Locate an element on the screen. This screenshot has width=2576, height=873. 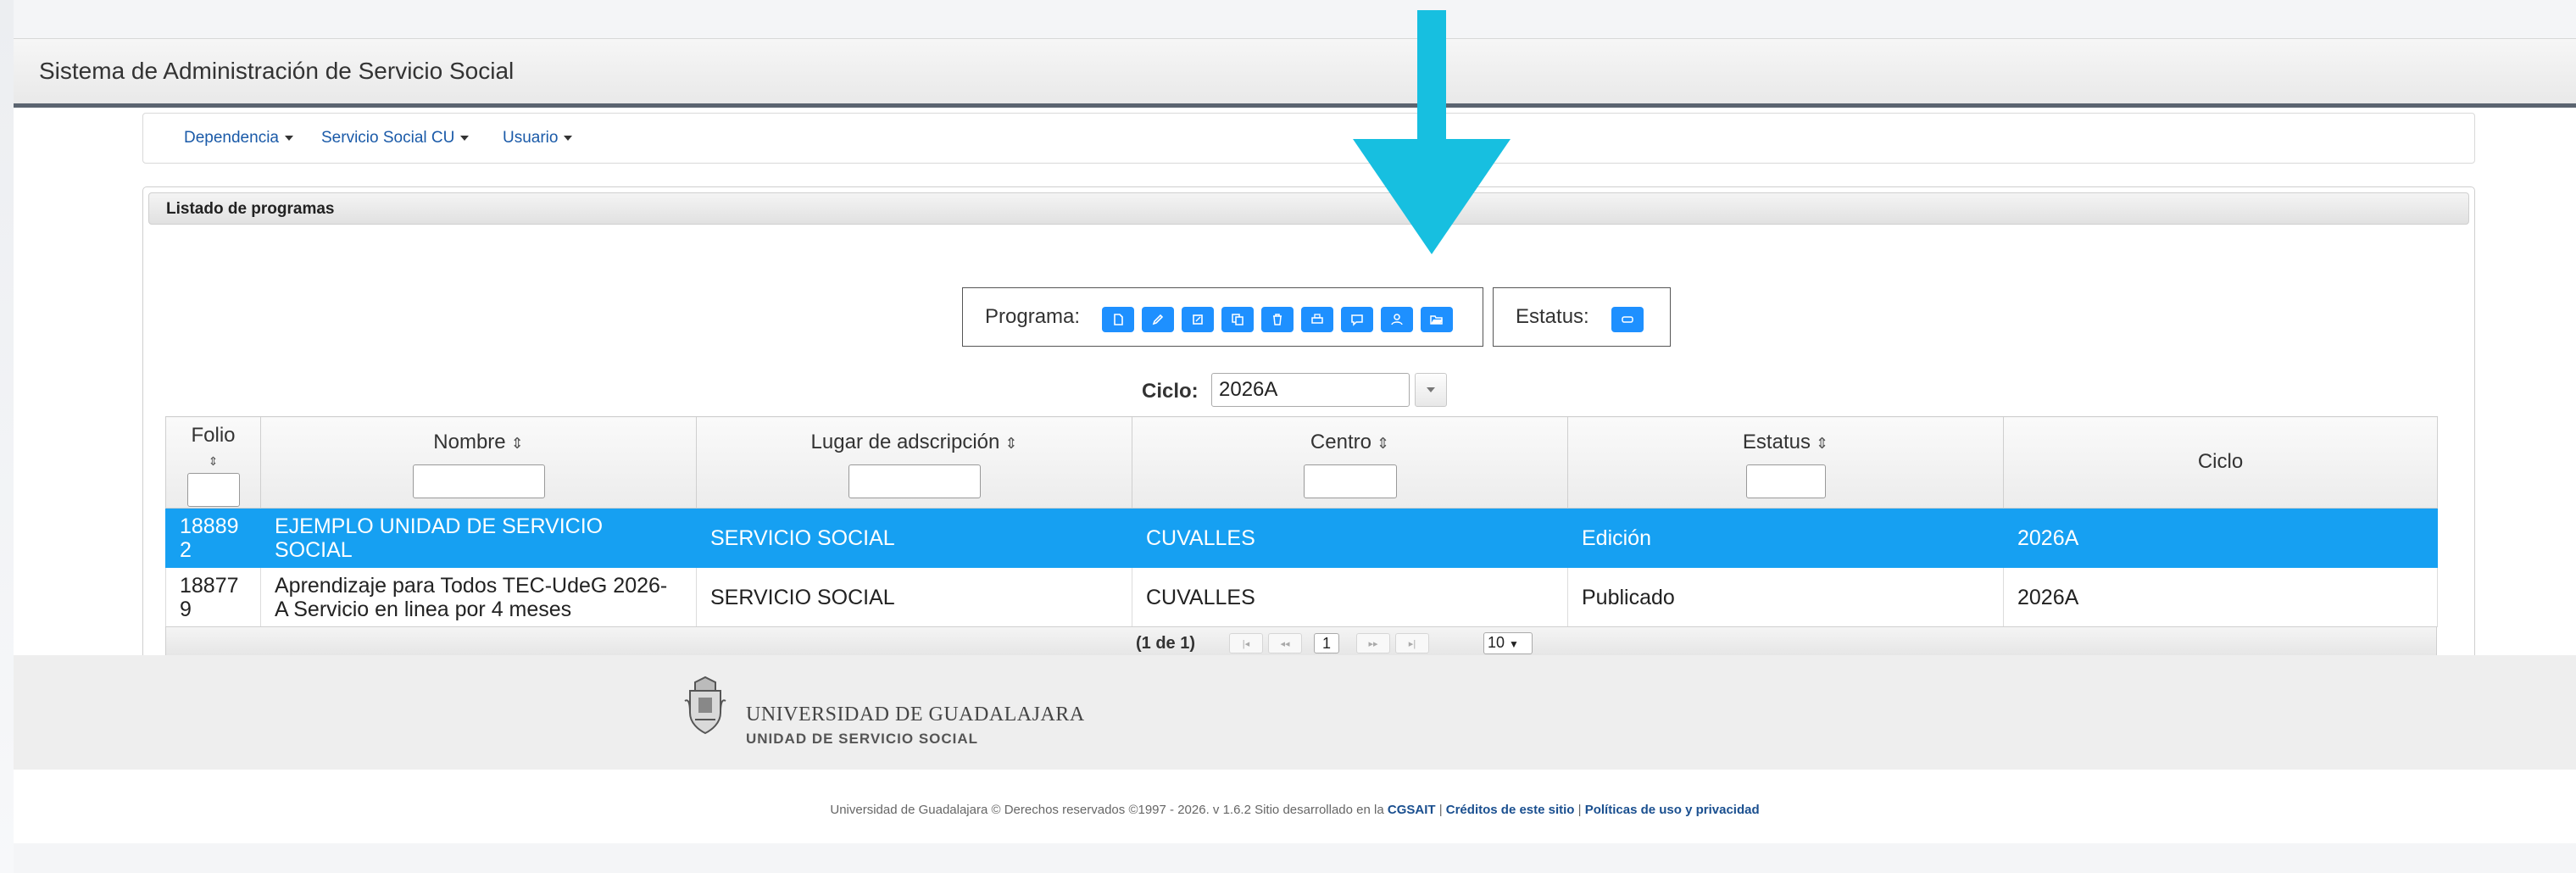
cell-centro: CUVALLES is located at coordinates (1350, 597).